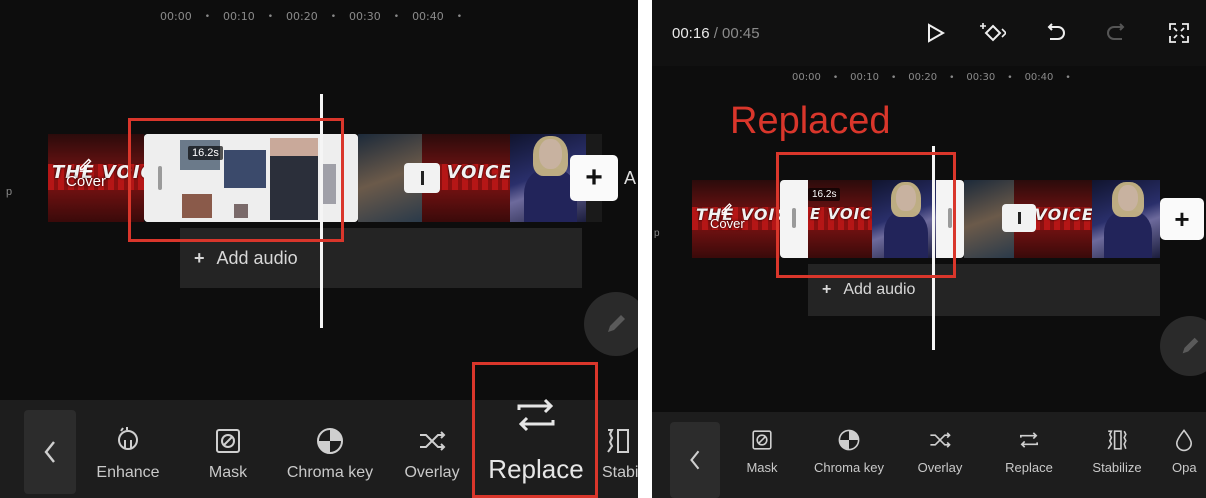 The height and width of the screenshot is (498, 1206). I want to click on fullscreen-icon, so click(1179, 33).